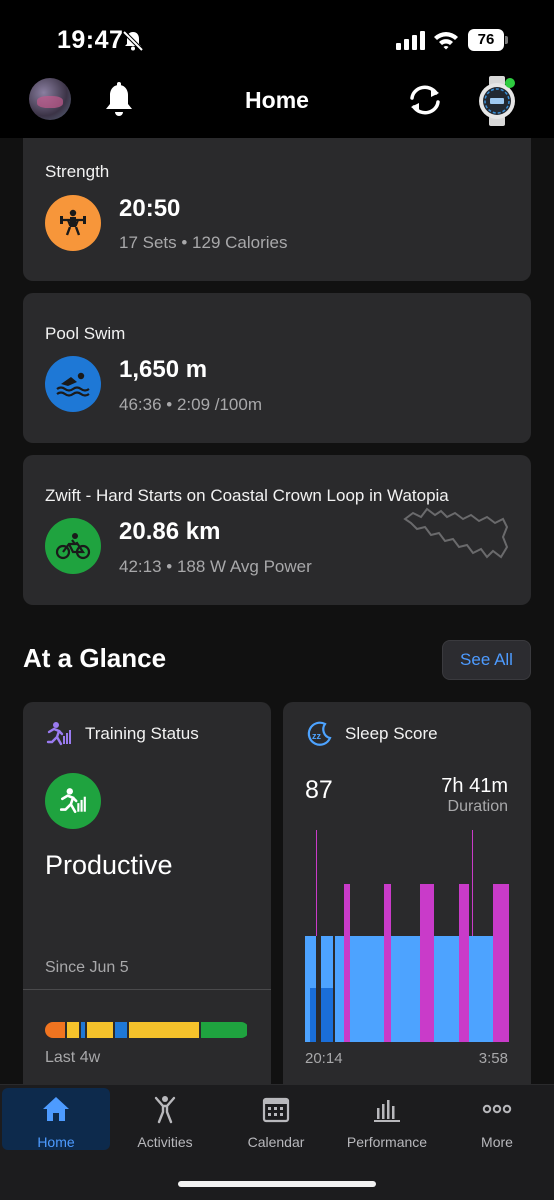 Image resolution: width=554 pixels, height=1200 pixels. Describe the element at coordinates (95, 658) in the screenshot. I see `section-title: At a Glance` at that location.